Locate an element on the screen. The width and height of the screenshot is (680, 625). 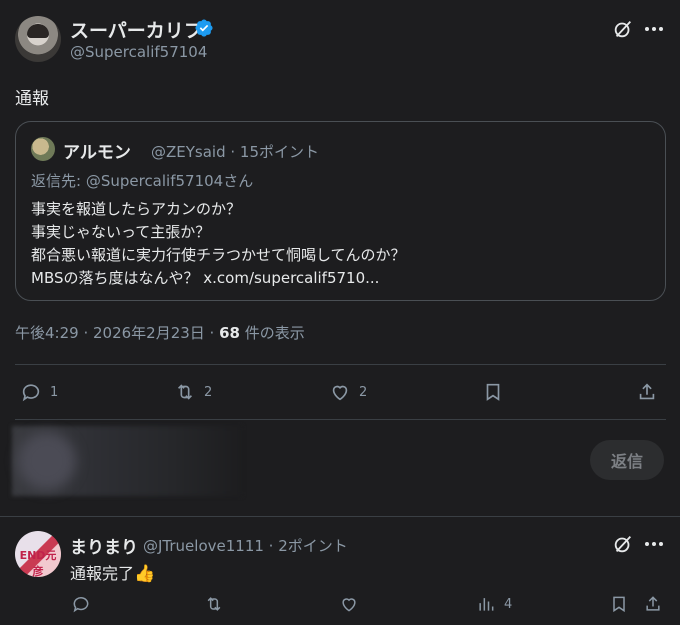
post-timestamp: 午後4:29 · 2026年2月23日 · 68 件の表示 is located at coordinates (160, 332).